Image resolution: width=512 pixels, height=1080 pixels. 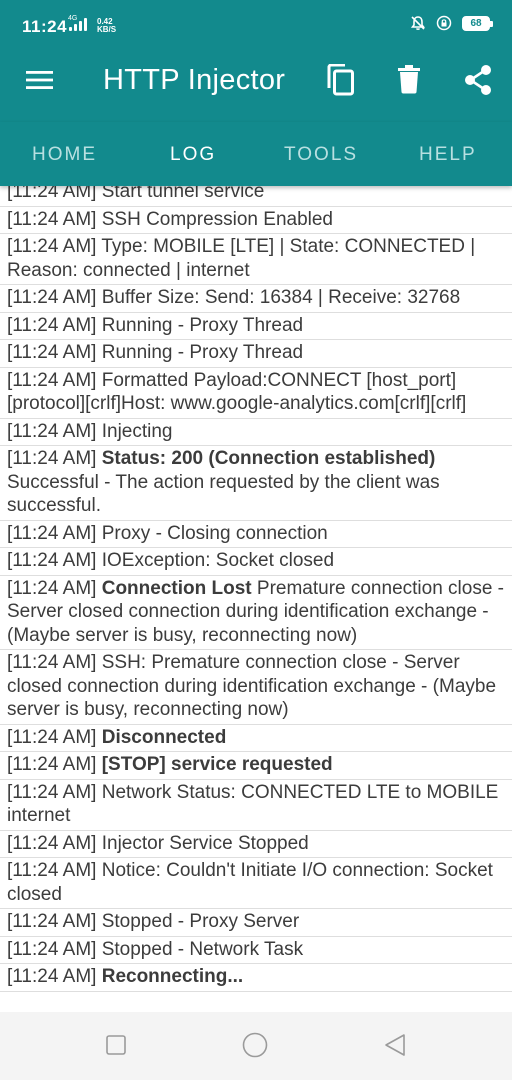 What do you see at coordinates (137, 431) in the screenshot?
I see `log-text: Injecting` at bounding box center [137, 431].